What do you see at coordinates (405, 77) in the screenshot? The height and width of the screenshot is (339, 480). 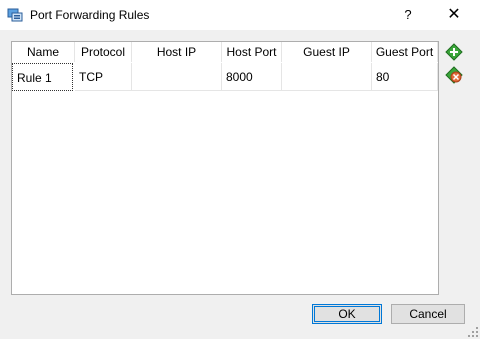 I see `cell-guest-port: 80` at bounding box center [405, 77].